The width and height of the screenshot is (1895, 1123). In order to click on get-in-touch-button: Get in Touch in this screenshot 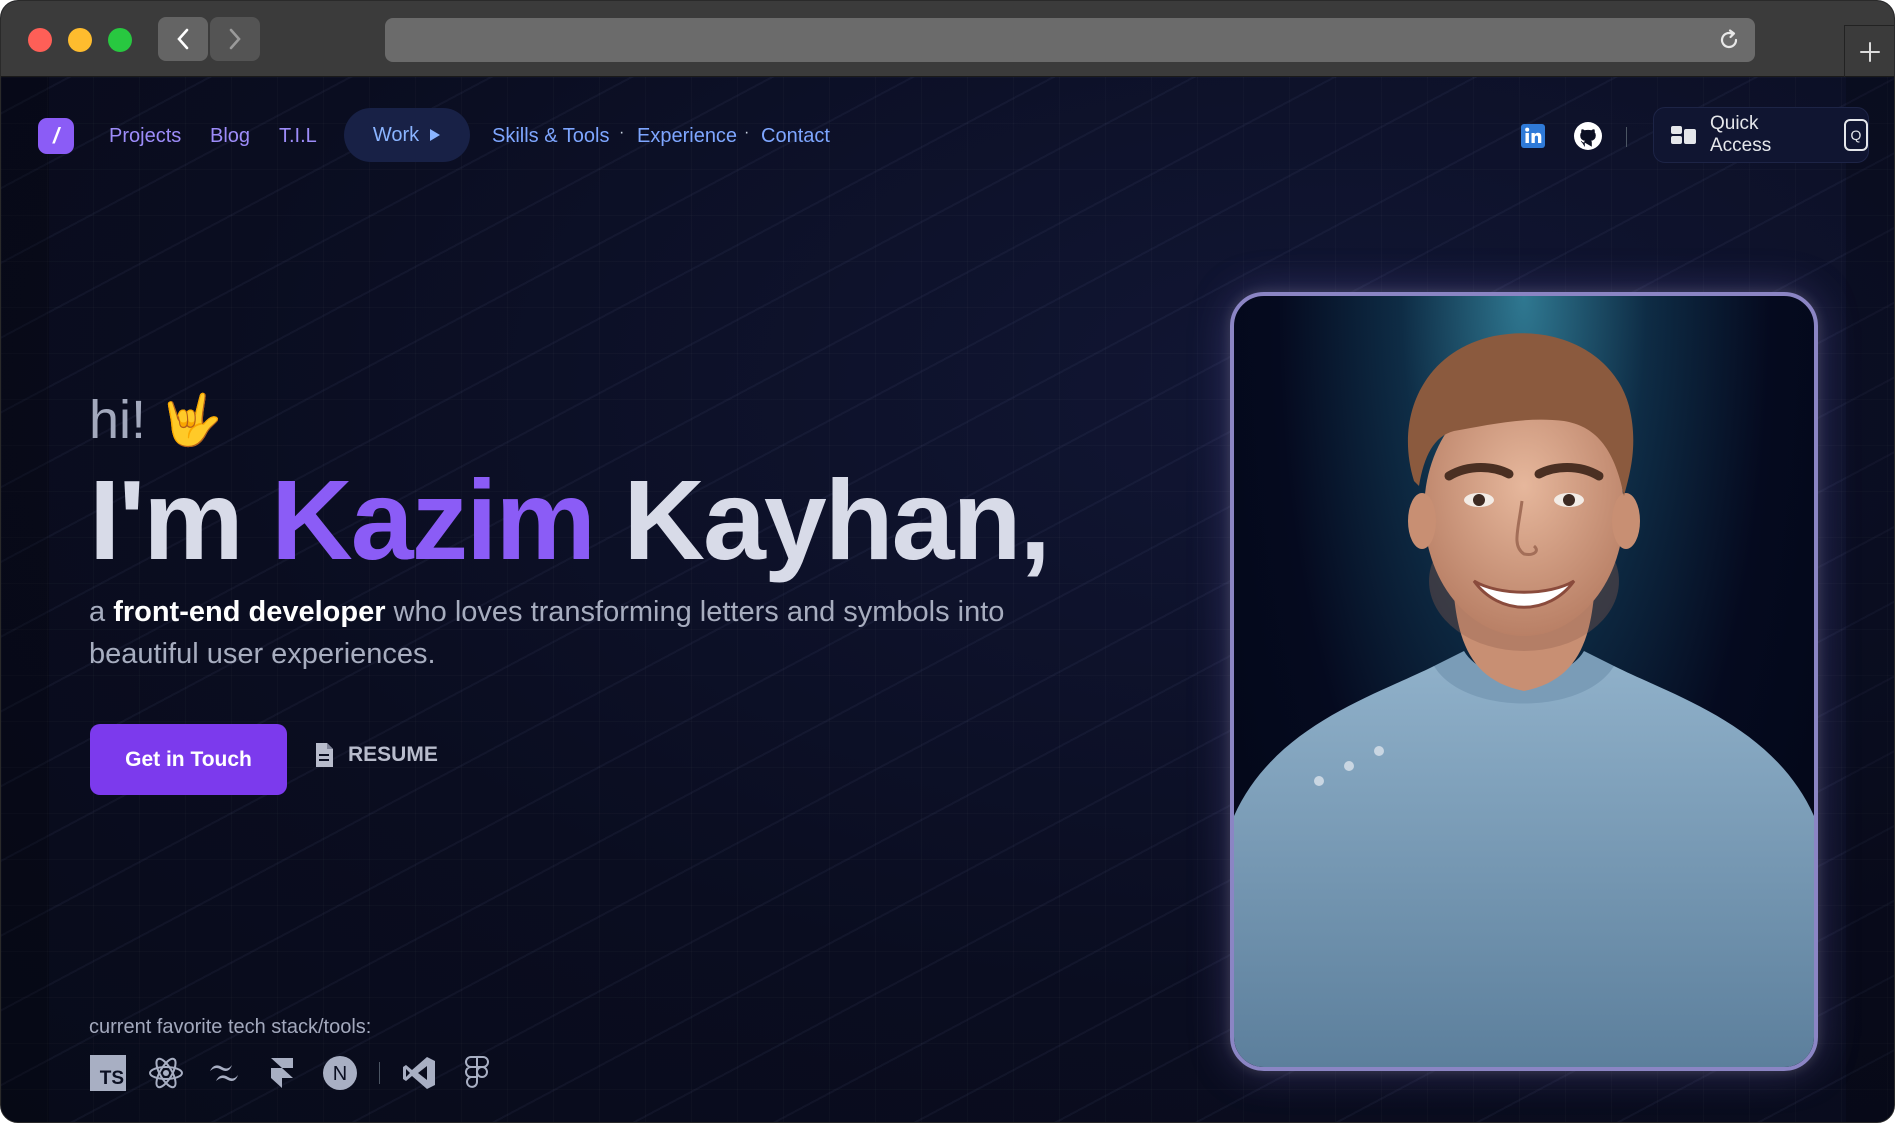, I will do `click(188, 759)`.